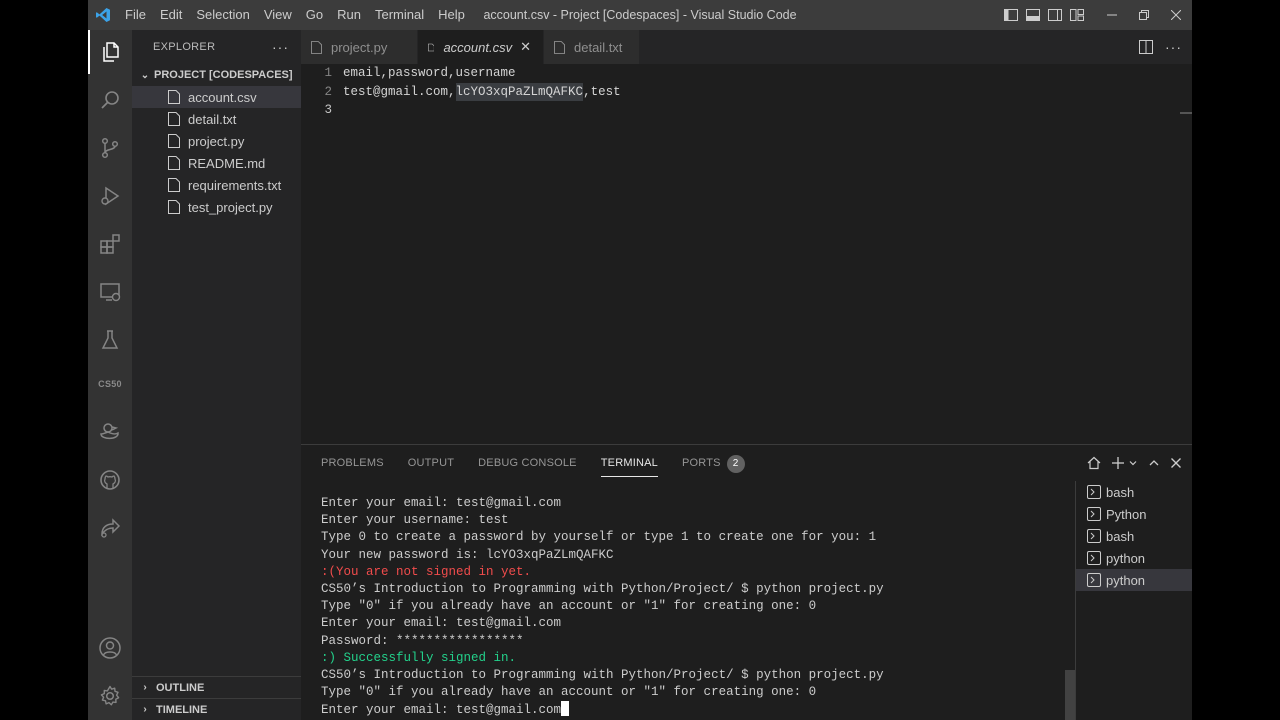 Image resolution: width=1280 pixels, height=720 pixels. What do you see at coordinates (1144, 15) in the screenshot?
I see `restore-icon` at bounding box center [1144, 15].